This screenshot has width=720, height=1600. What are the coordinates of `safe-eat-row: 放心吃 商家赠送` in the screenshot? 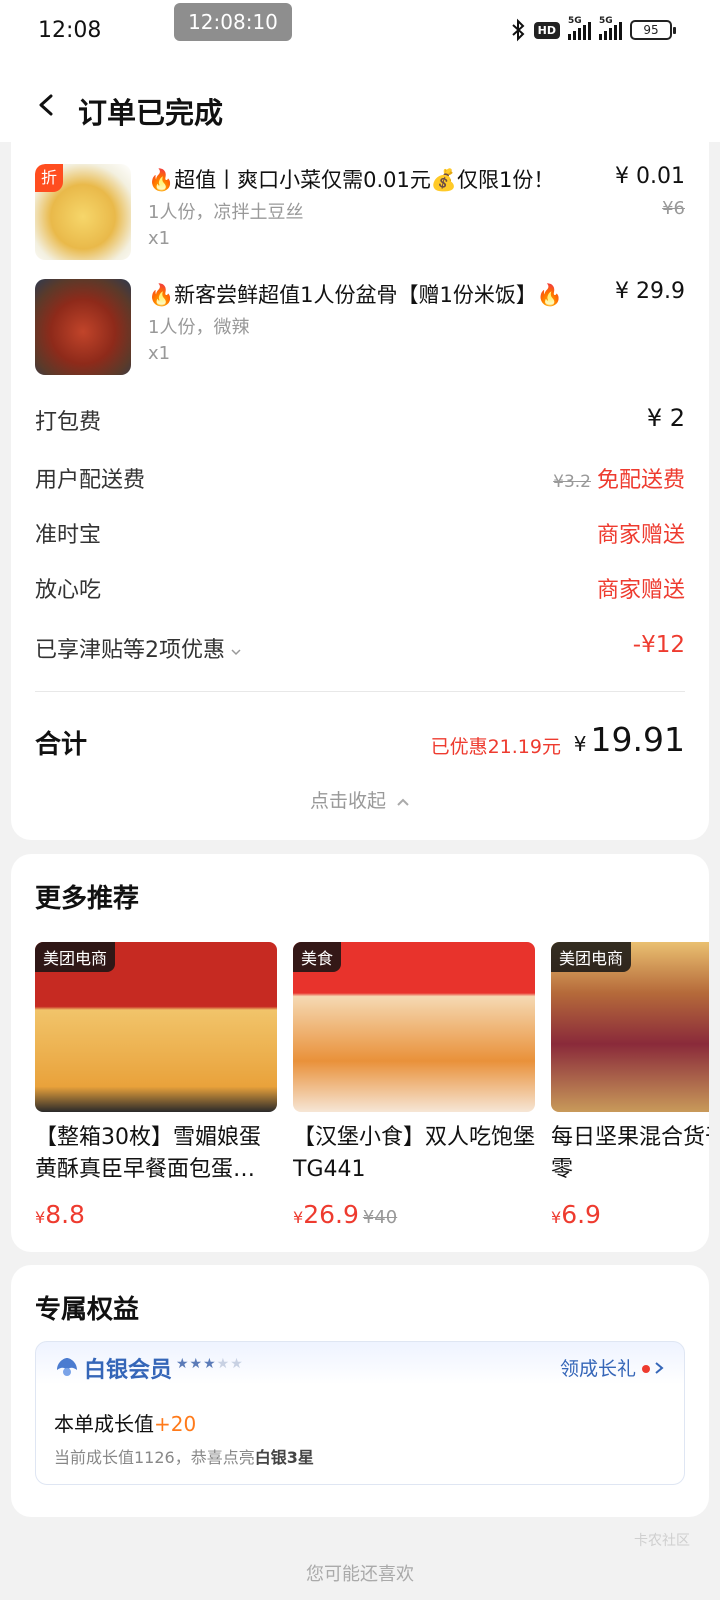 It's located at (360, 589).